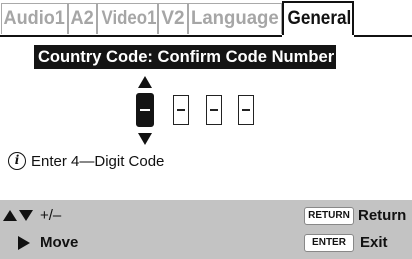 The image size is (412, 259). I want to click on info-message: i Enter 4—Digit Code, so click(86, 161).